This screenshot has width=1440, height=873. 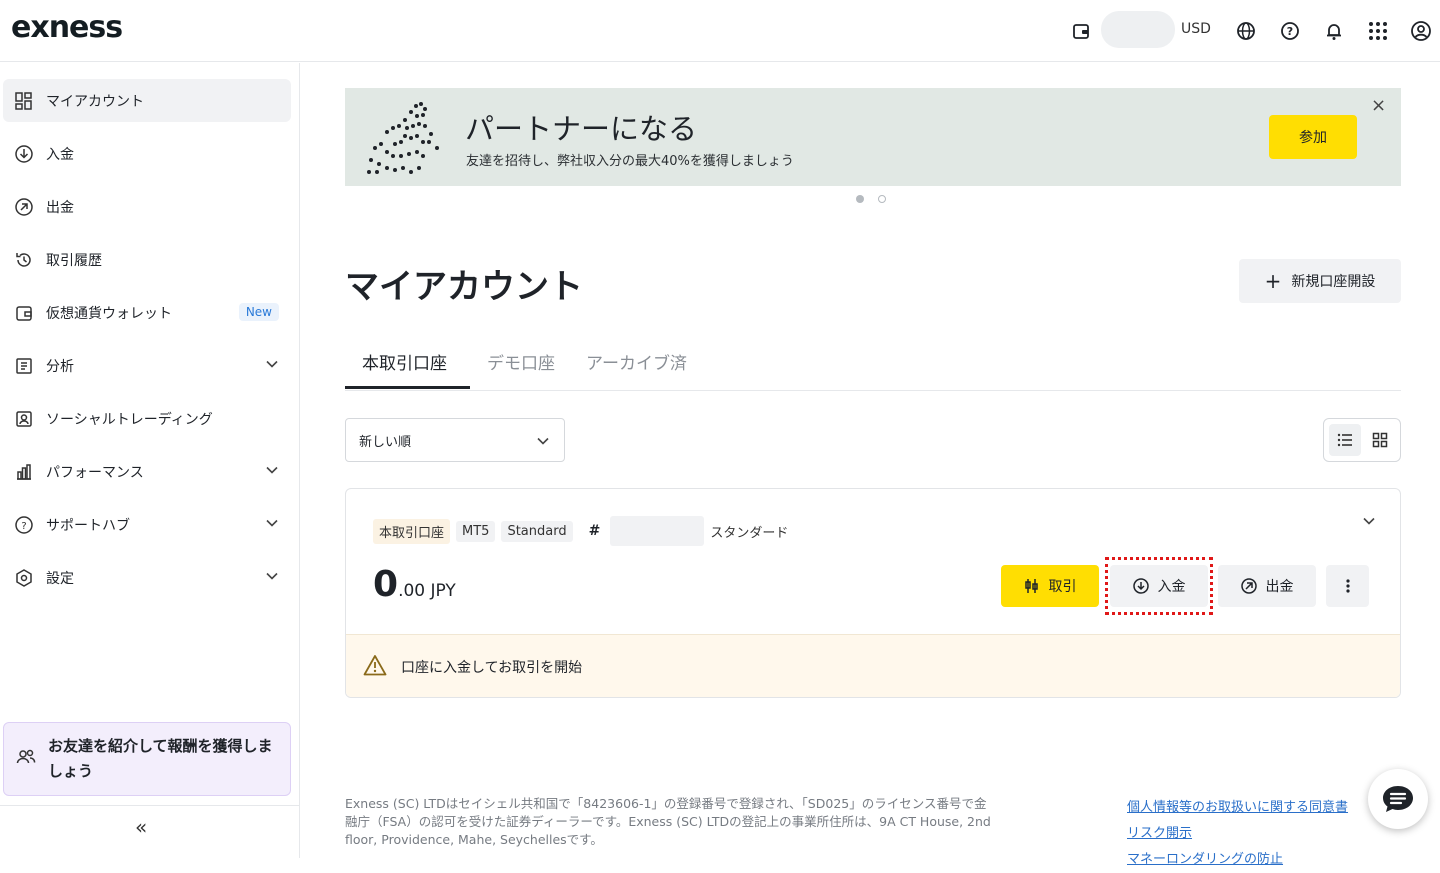 What do you see at coordinates (1378, 31) in the screenshot?
I see `apps-grid-icon` at bounding box center [1378, 31].